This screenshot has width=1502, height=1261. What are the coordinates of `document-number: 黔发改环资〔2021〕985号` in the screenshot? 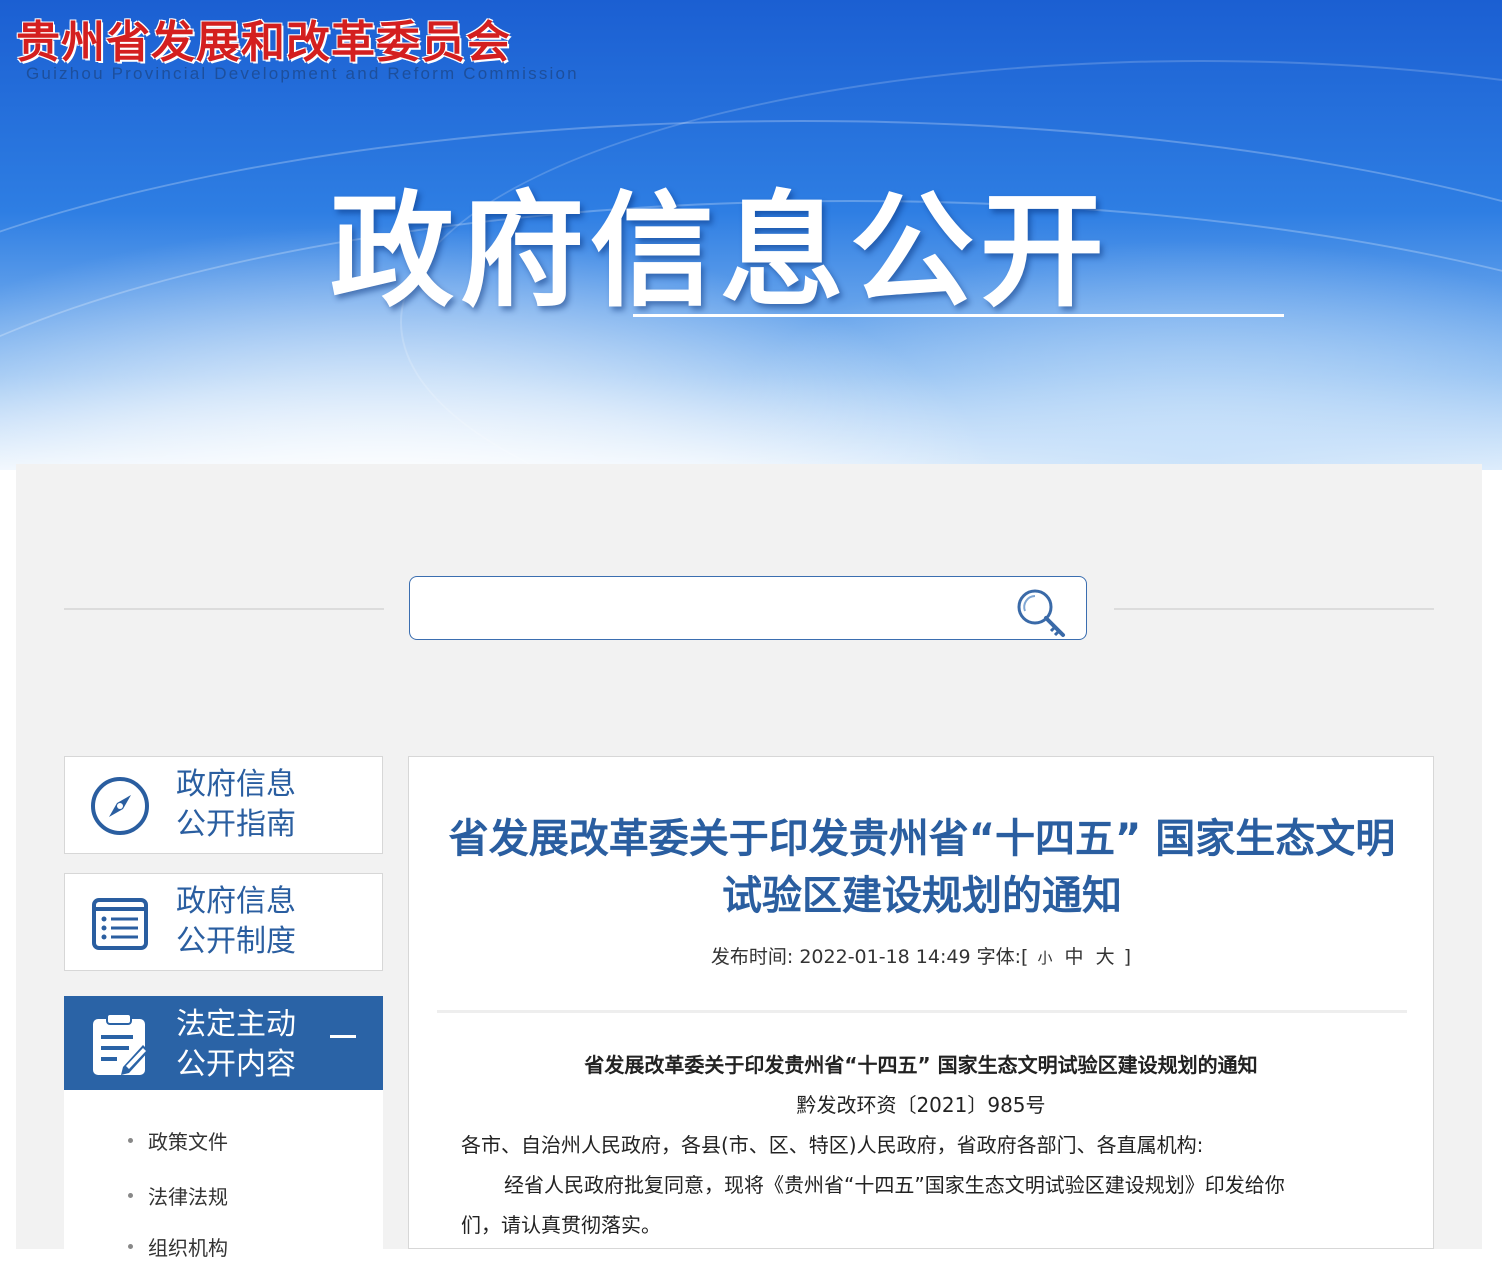 It's located at (921, 1105).